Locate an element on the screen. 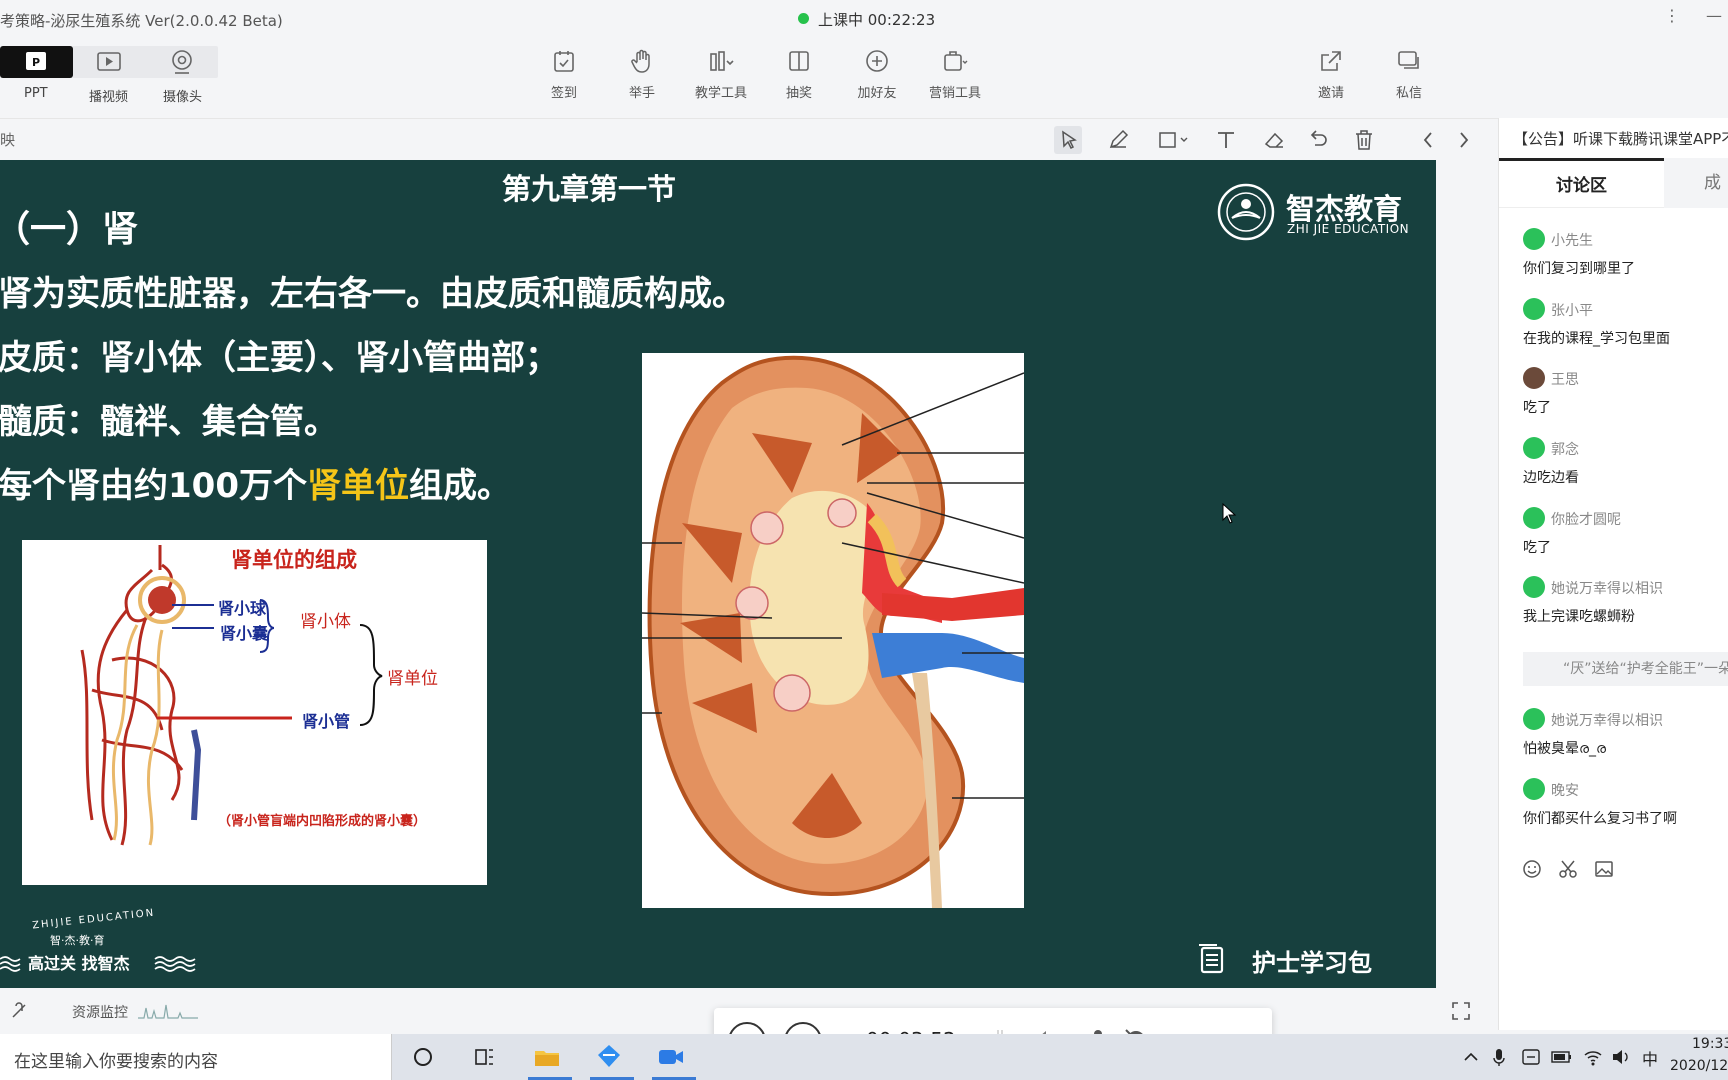  text-icon is located at coordinates (1226, 140).